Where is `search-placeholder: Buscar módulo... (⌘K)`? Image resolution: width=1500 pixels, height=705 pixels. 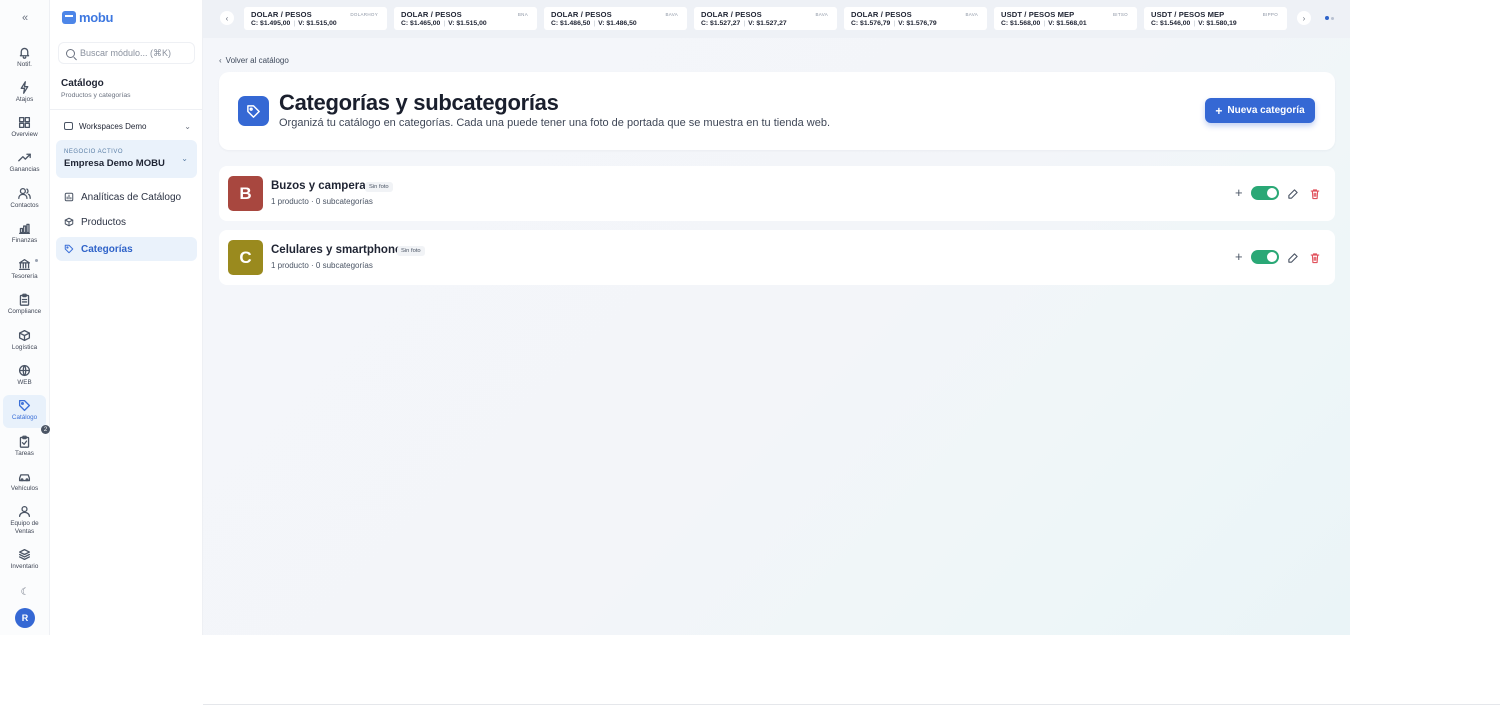 search-placeholder: Buscar módulo... (⌘K) is located at coordinates (126, 52).